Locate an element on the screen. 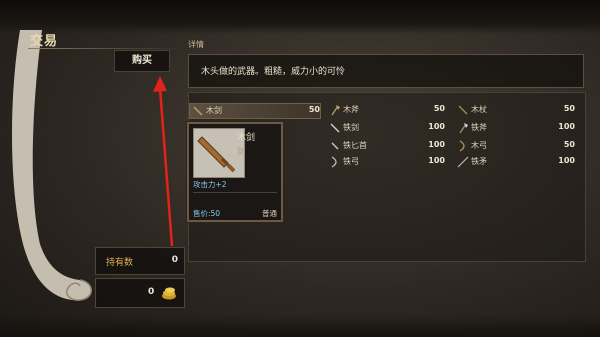 This screenshot has height=337, width=600. list-item-wood-axe: 木斧 50 is located at coordinates (386, 110).